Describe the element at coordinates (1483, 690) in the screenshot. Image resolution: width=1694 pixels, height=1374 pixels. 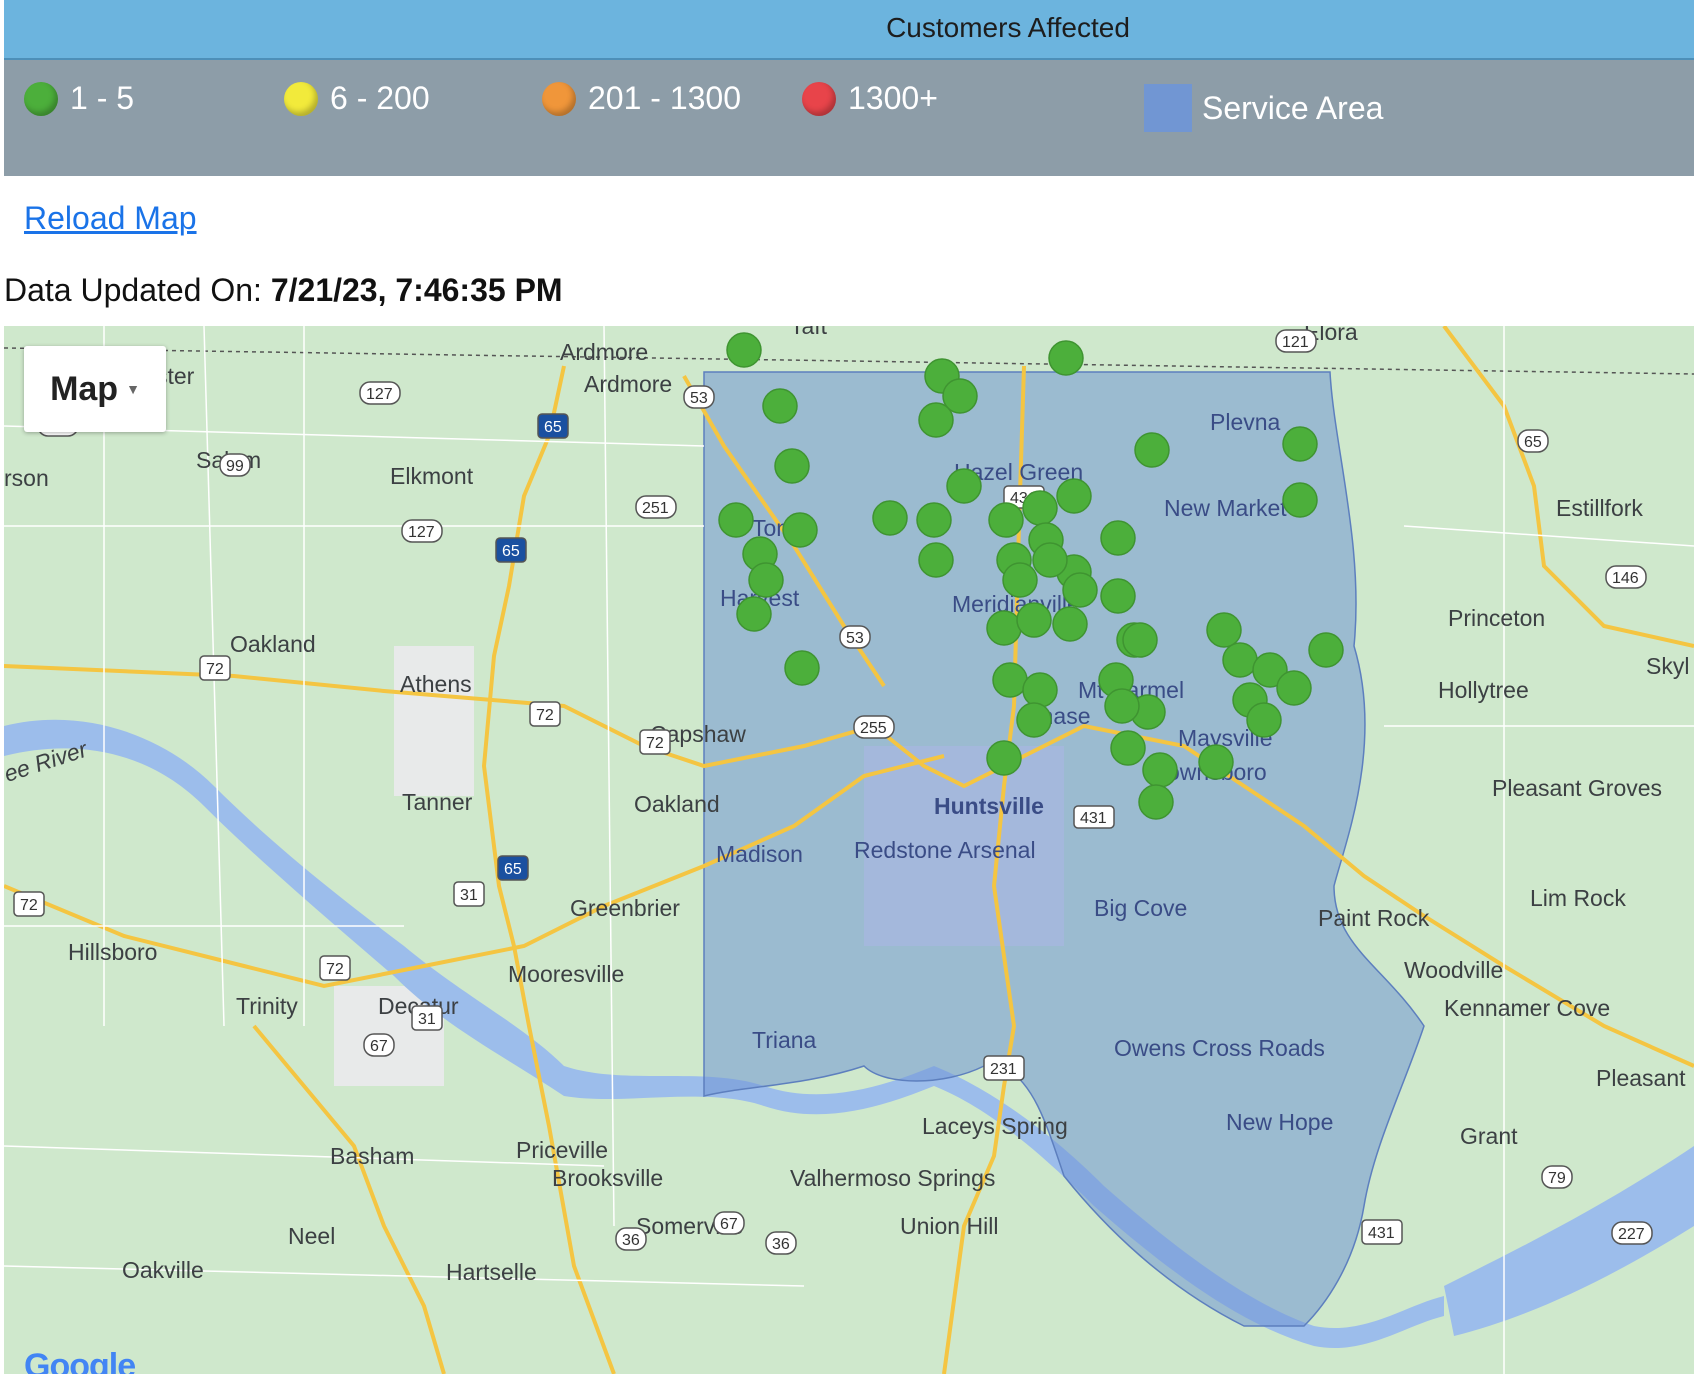
I see `place-label: Hollytree` at that location.